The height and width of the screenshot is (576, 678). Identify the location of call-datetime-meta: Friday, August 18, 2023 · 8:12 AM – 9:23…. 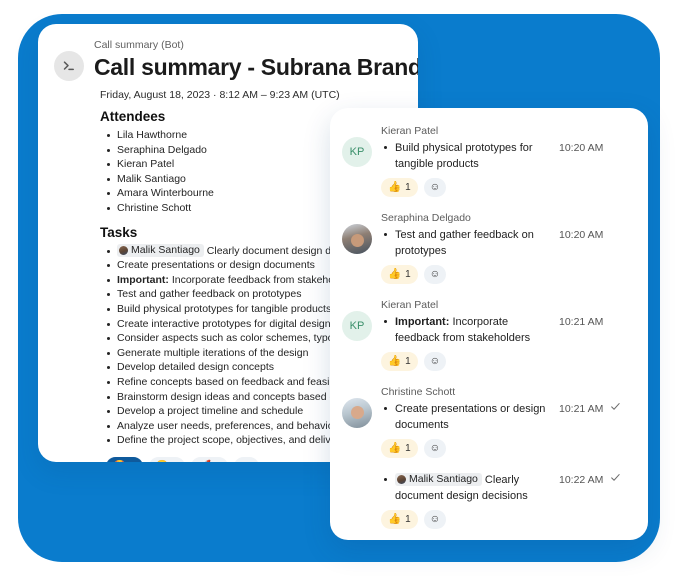
(220, 95).